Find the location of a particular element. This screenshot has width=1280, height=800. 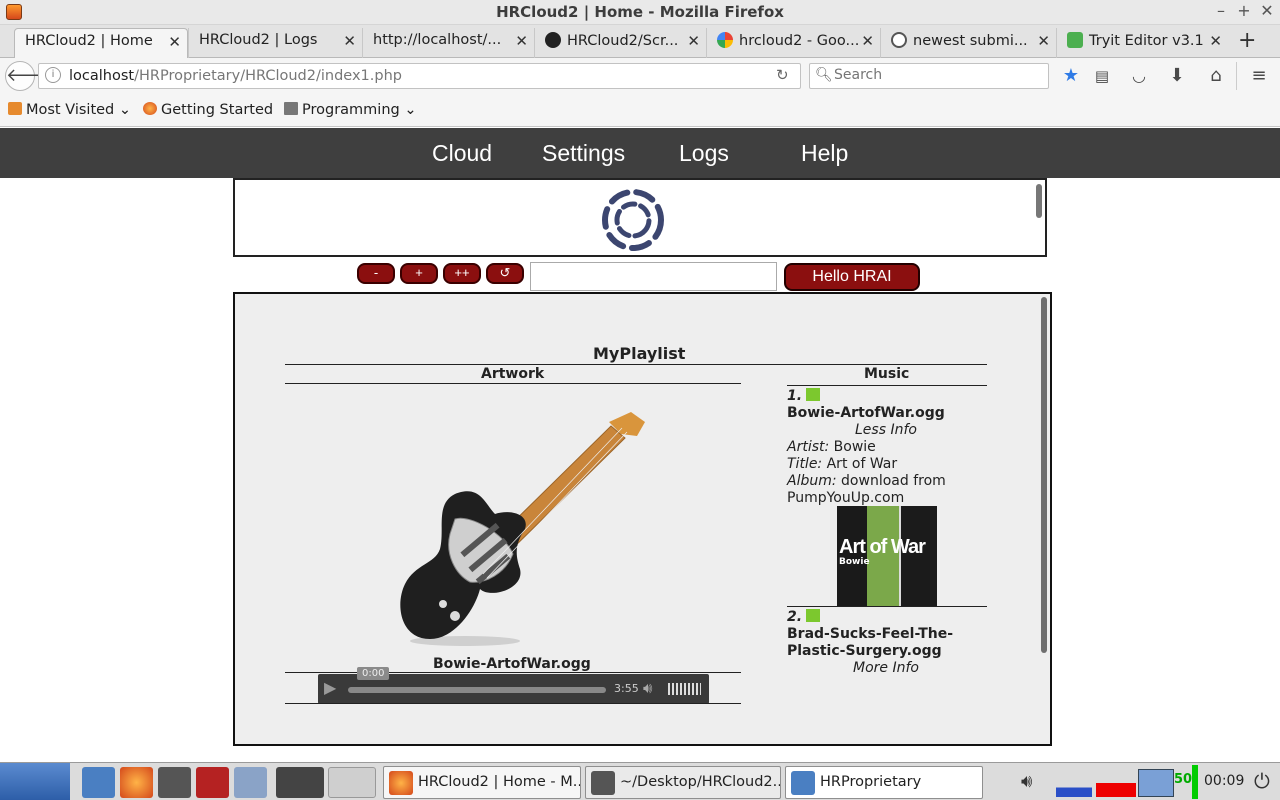

bookmark-programming: Programming ⌄ is located at coordinates (350, 110).